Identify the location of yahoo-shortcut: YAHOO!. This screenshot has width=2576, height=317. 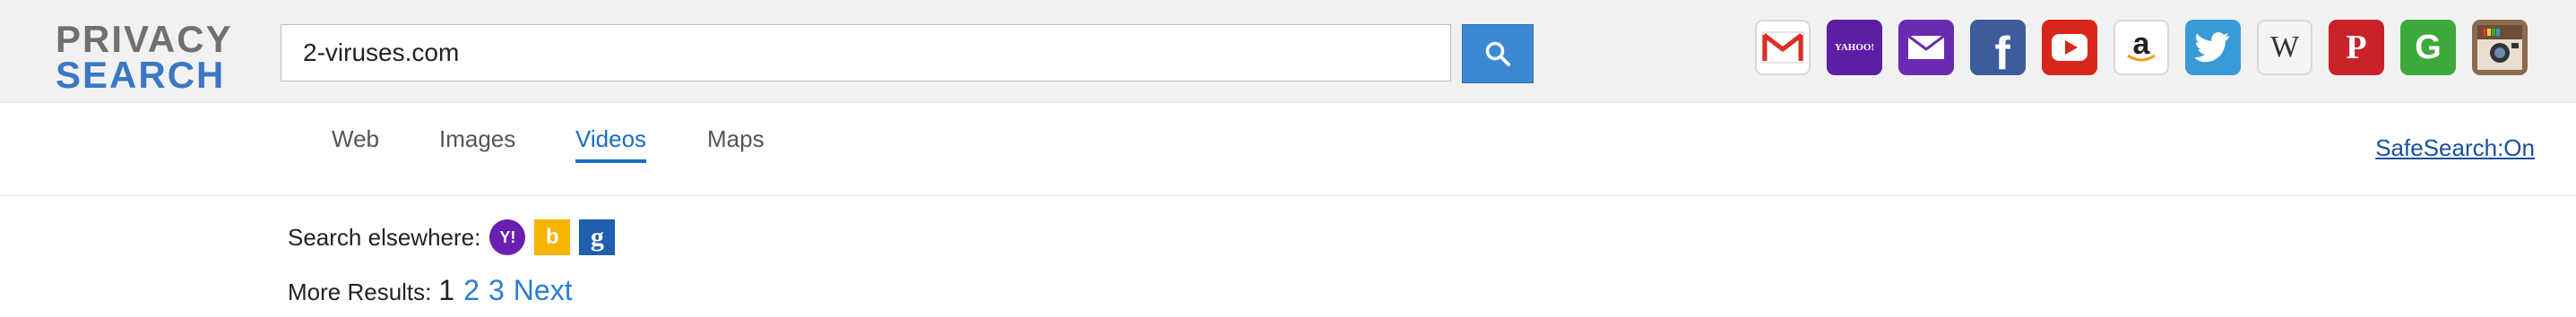
(1854, 47).